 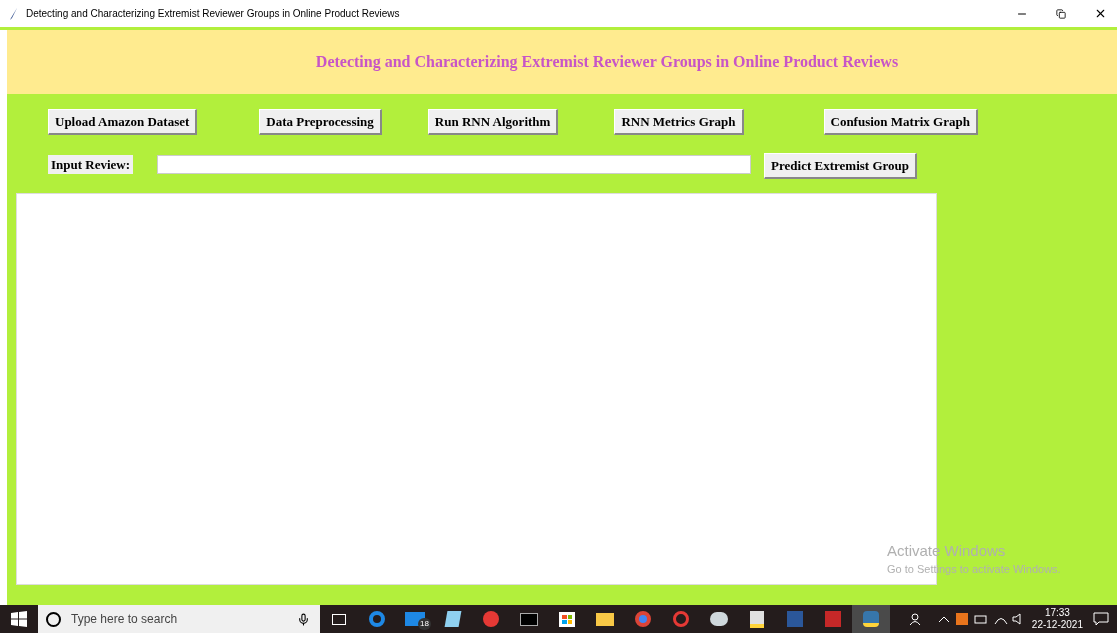 What do you see at coordinates (123, 122) in the screenshot?
I see `action-button: Upload Amazon Dataset` at bounding box center [123, 122].